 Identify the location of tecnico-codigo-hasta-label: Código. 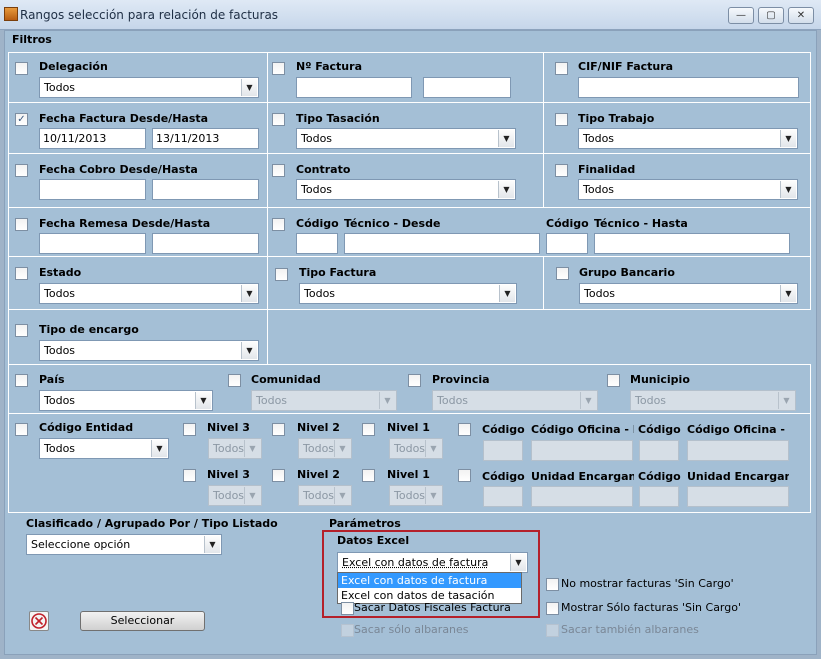
(567, 223).